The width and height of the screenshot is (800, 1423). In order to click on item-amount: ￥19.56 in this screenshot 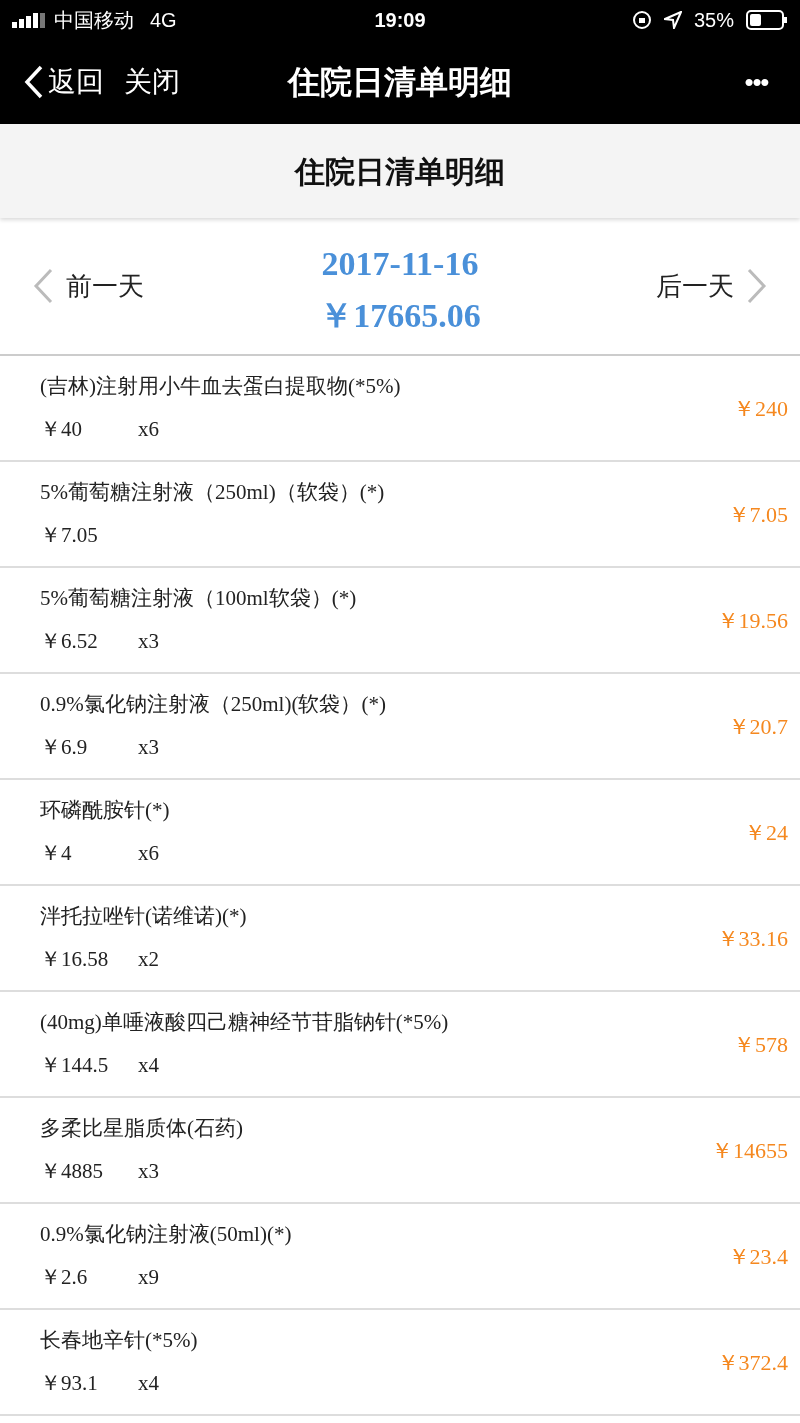, I will do `click(752, 620)`.